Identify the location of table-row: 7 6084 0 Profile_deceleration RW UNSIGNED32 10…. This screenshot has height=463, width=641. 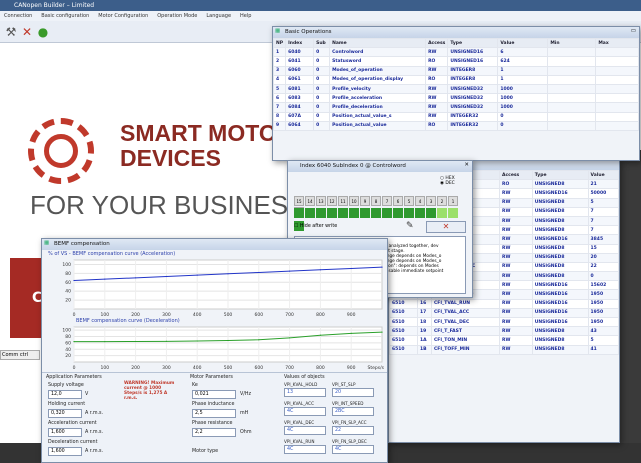
(455, 107).